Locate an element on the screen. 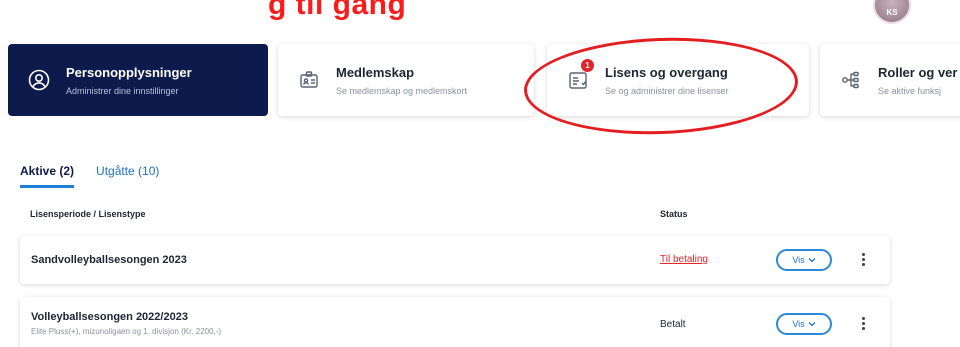 Image resolution: width=960 pixels, height=347 pixels. license-tabs: Aktive (2) Utgåtte (10) is located at coordinates (100, 176).